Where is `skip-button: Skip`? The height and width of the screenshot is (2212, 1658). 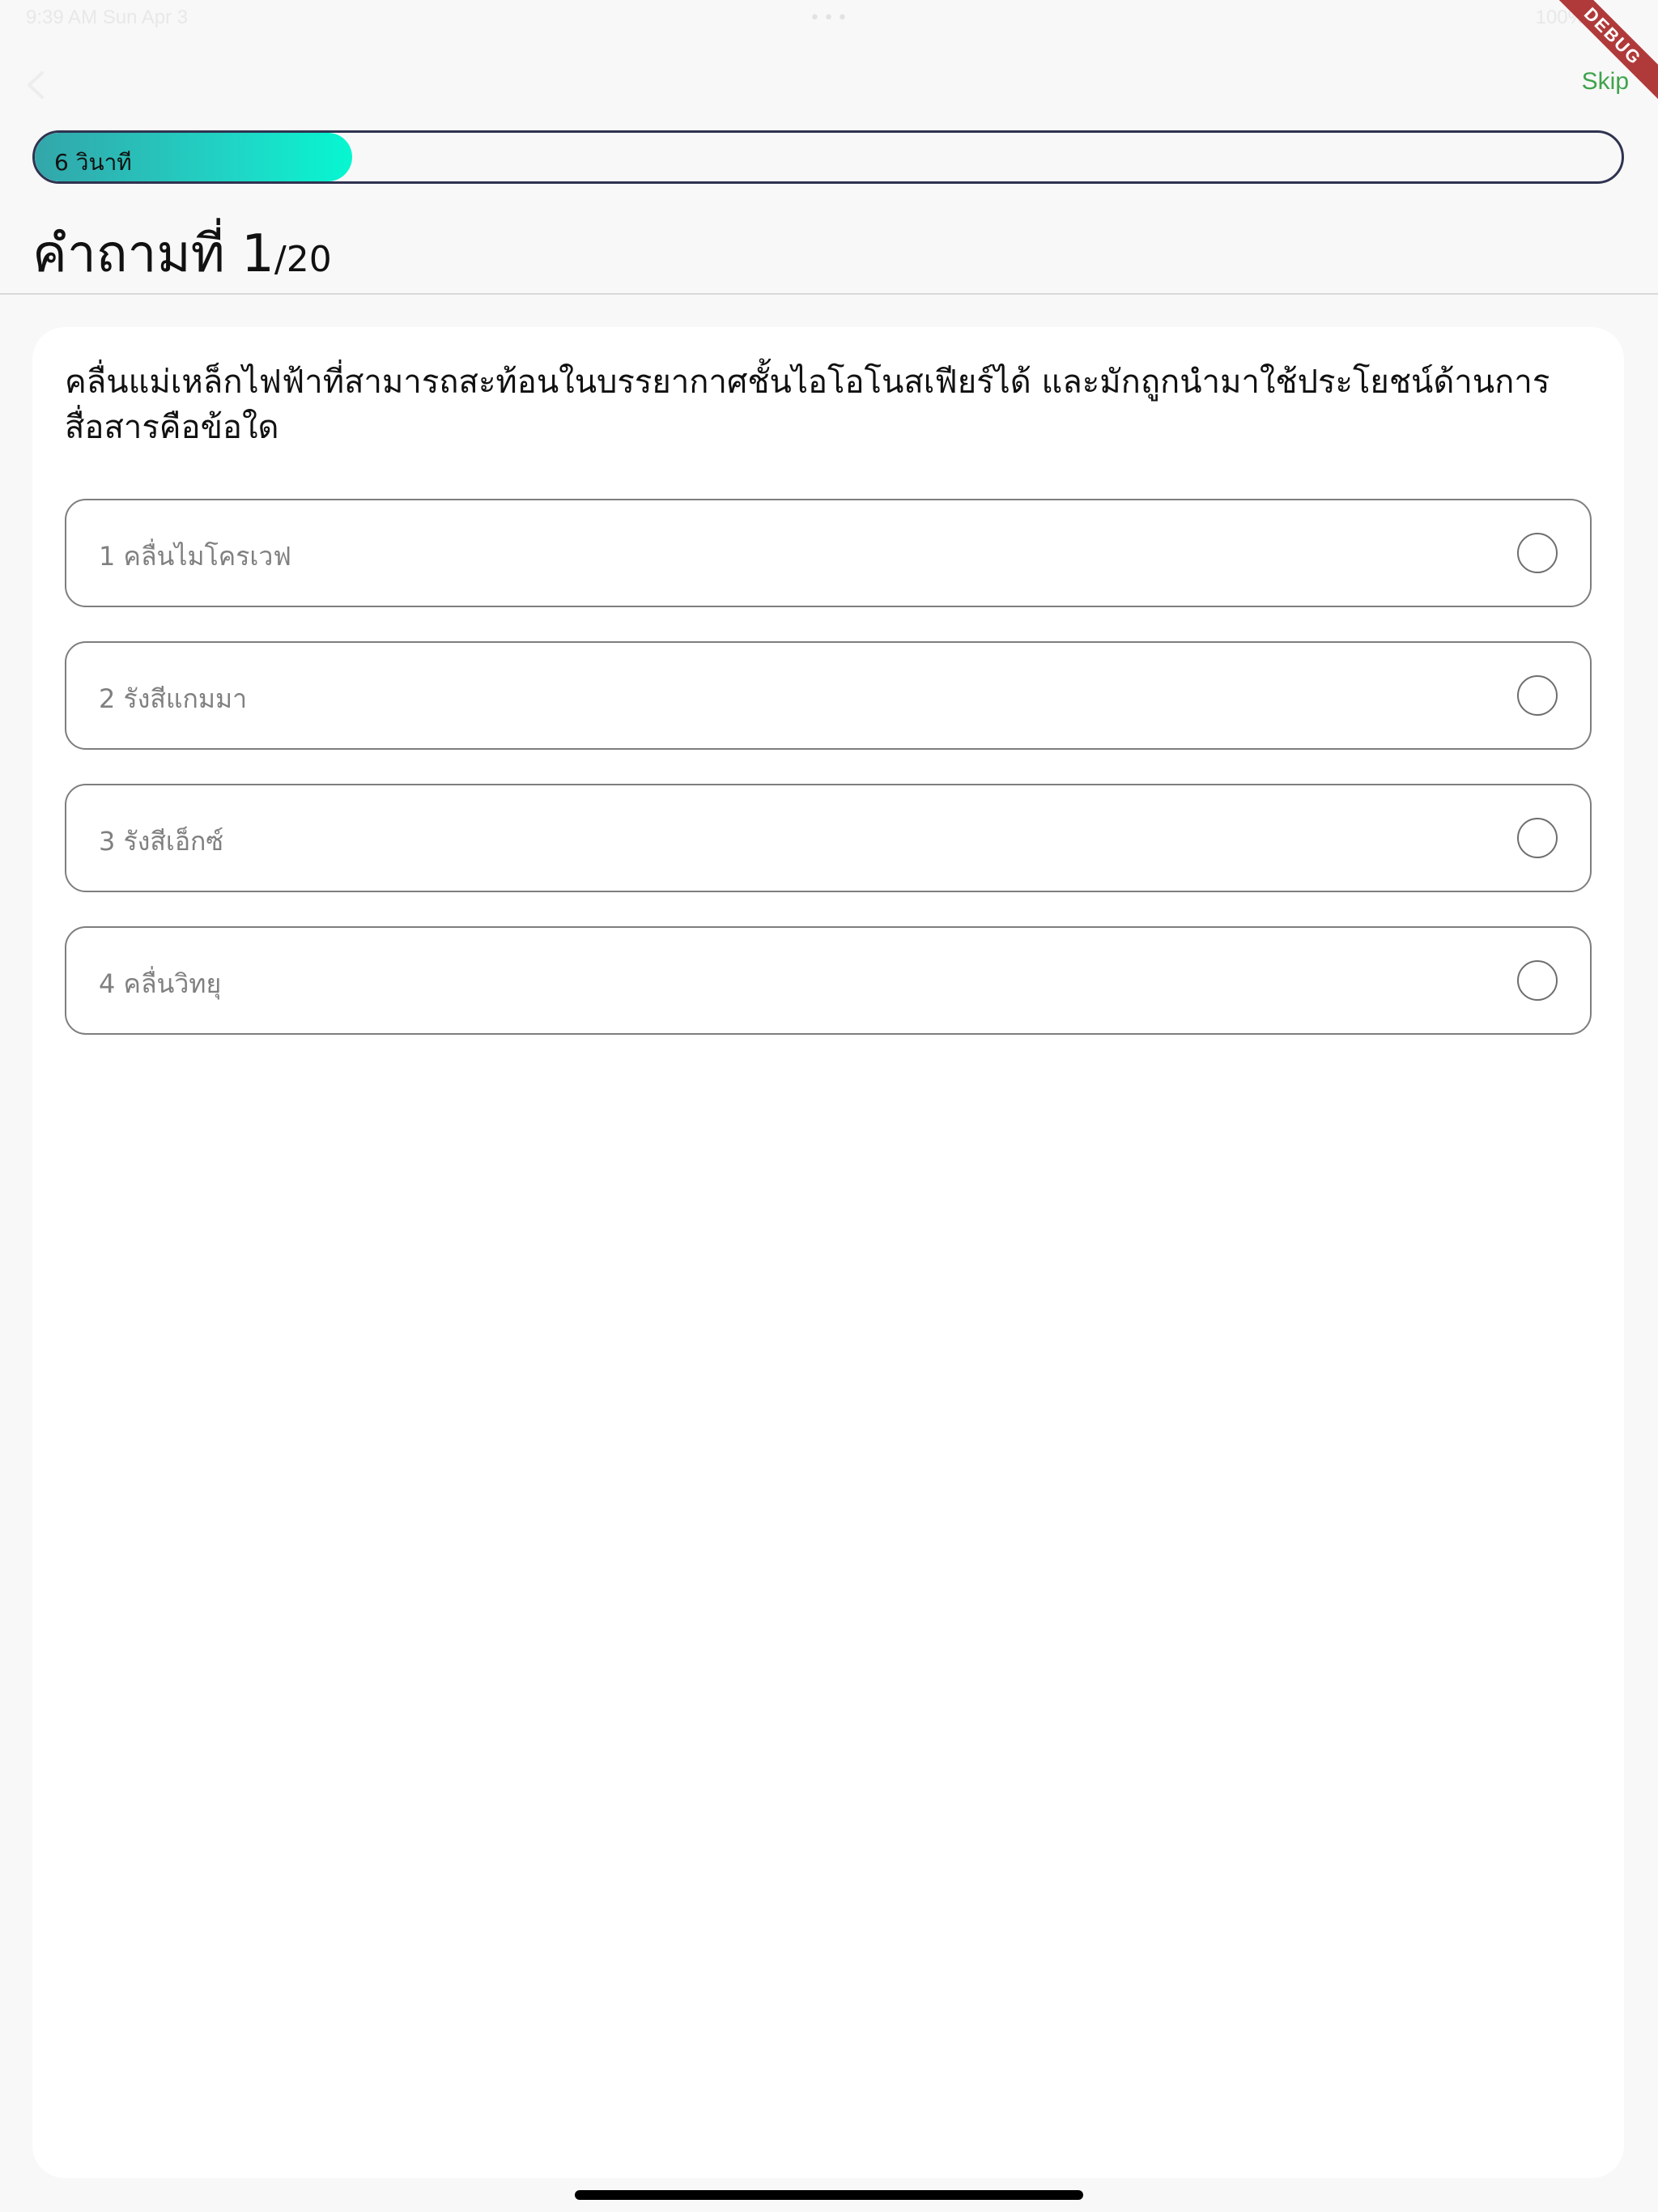 skip-button: Skip is located at coordinates (1605, 82).